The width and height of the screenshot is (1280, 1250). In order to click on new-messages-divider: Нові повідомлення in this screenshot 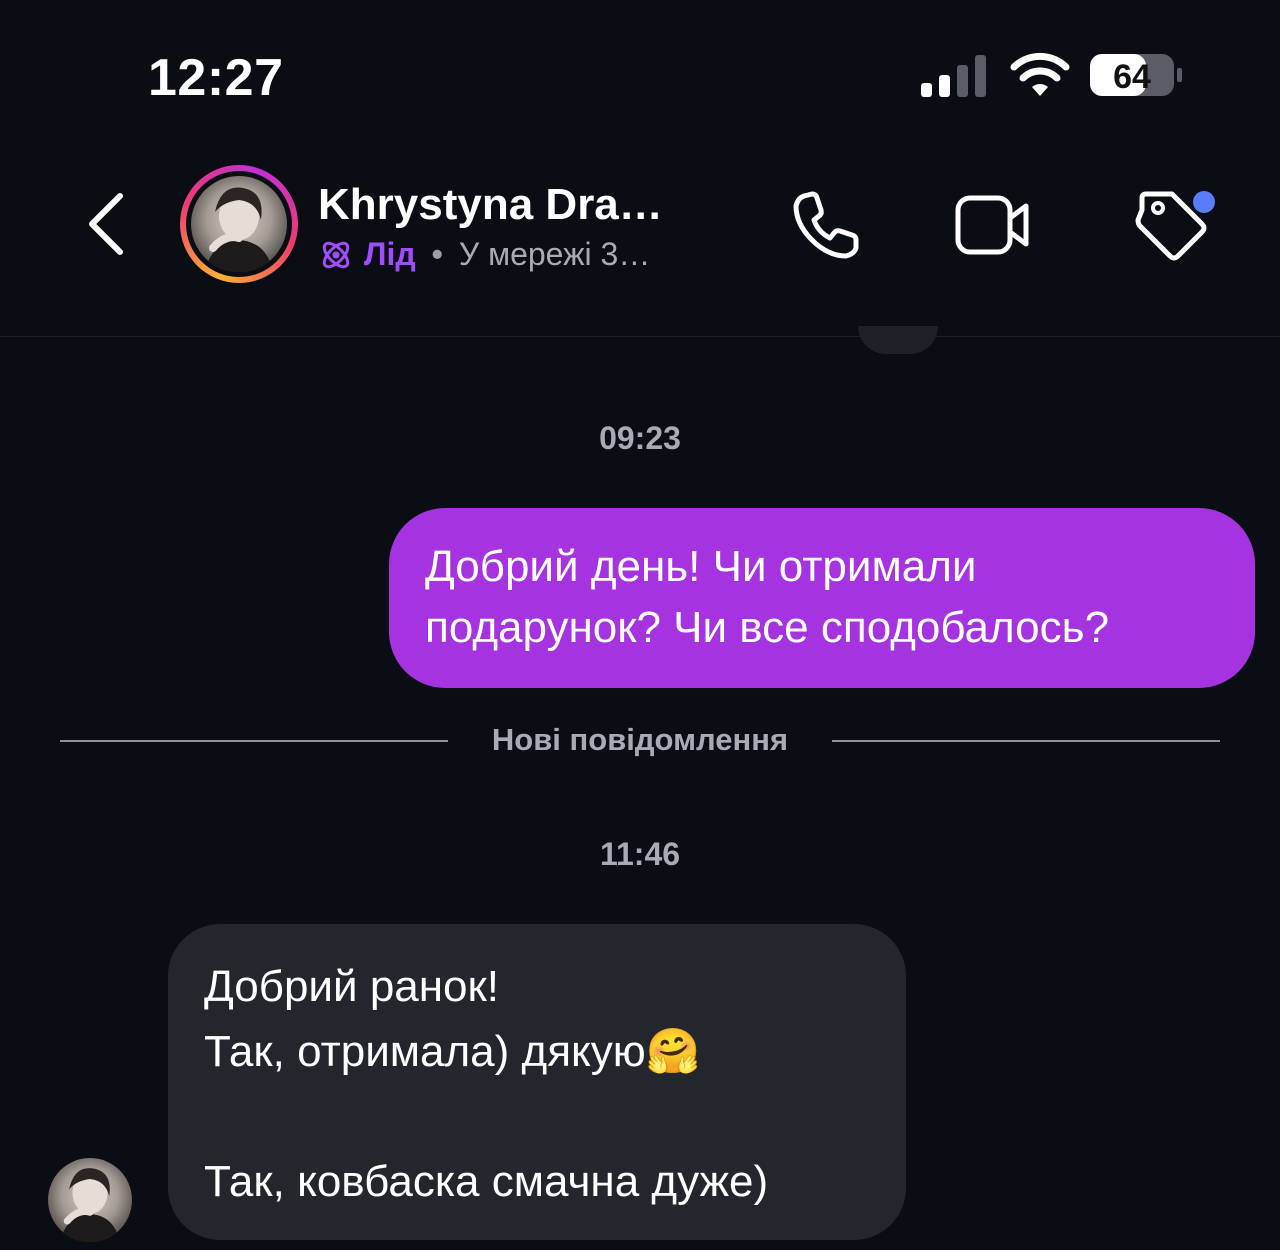, I will do `click(640, 742)`.